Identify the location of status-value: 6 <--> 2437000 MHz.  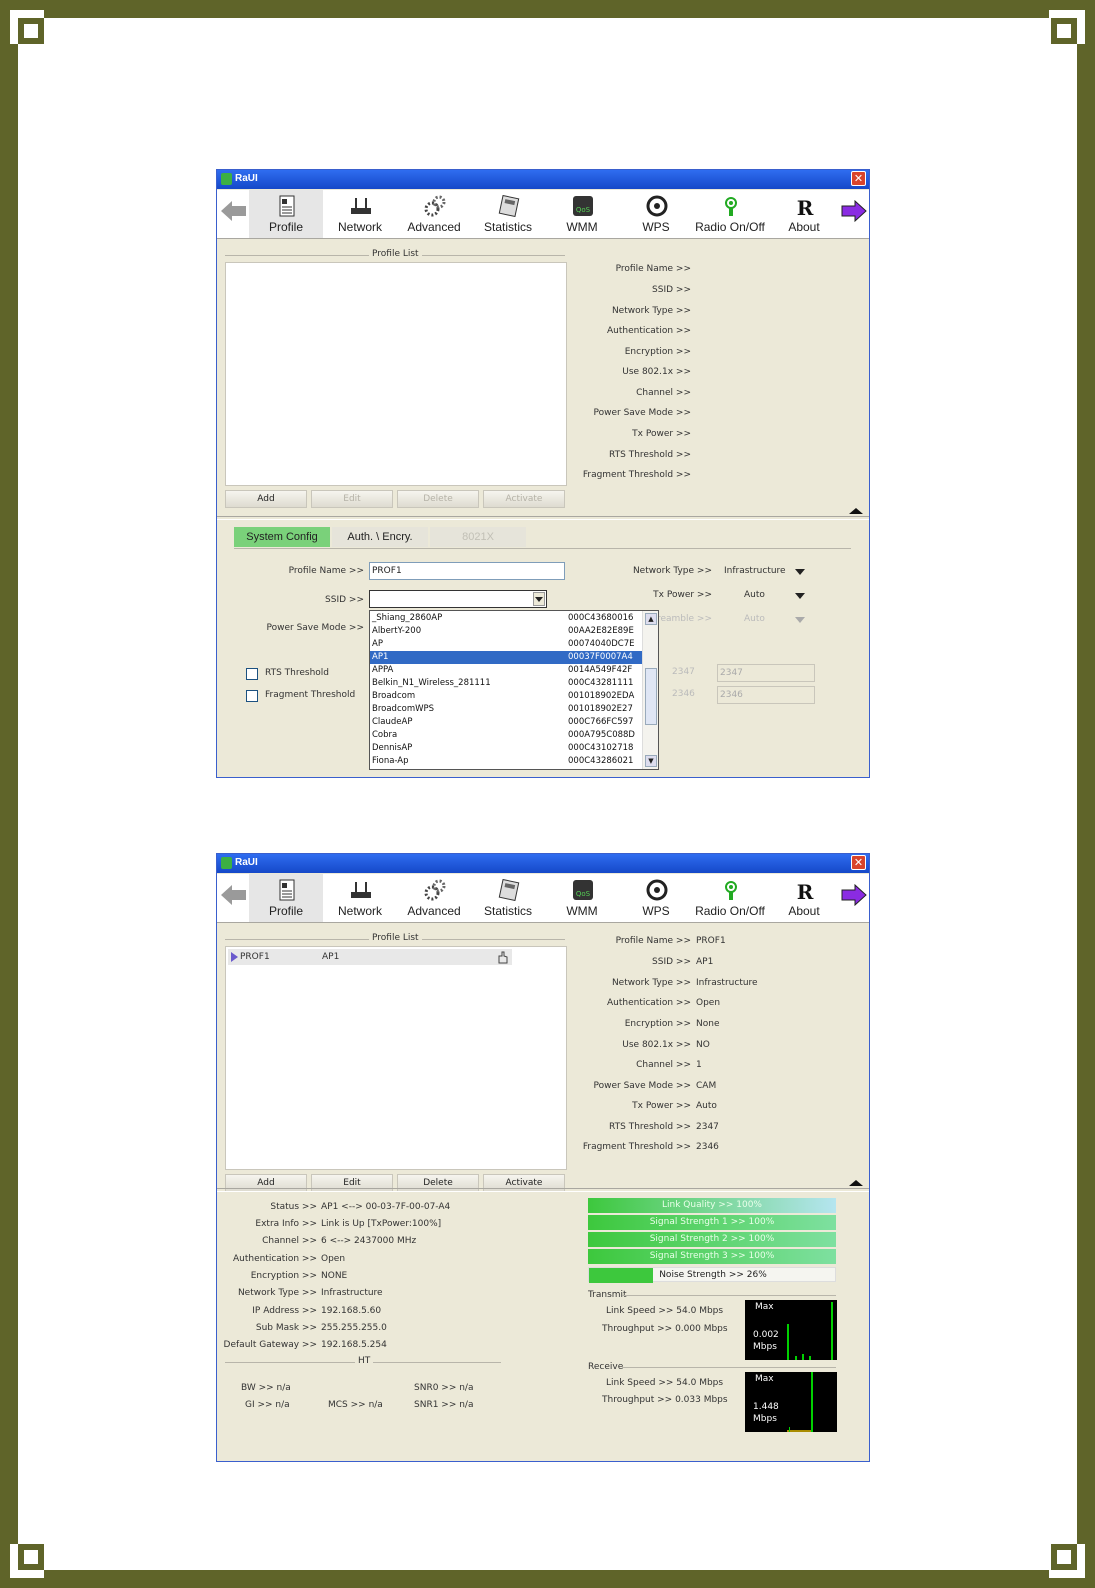
(369, 1241).